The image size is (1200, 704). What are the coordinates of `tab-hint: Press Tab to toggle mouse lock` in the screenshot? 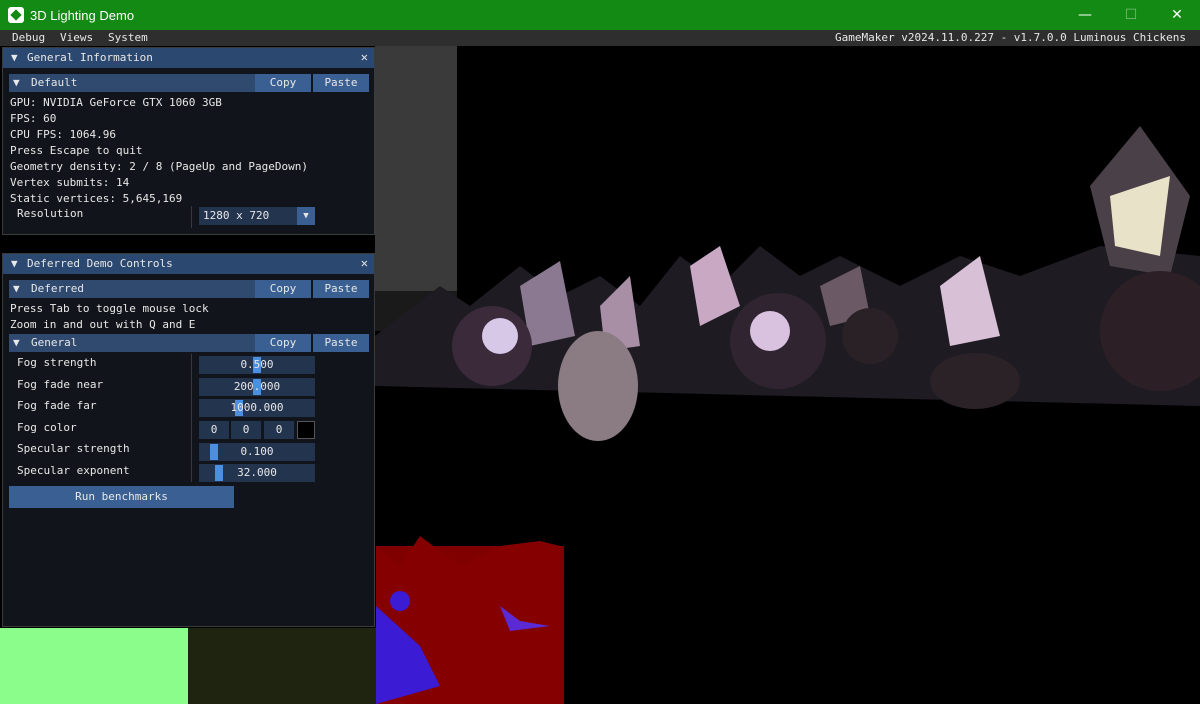 It's located at (109, 308).